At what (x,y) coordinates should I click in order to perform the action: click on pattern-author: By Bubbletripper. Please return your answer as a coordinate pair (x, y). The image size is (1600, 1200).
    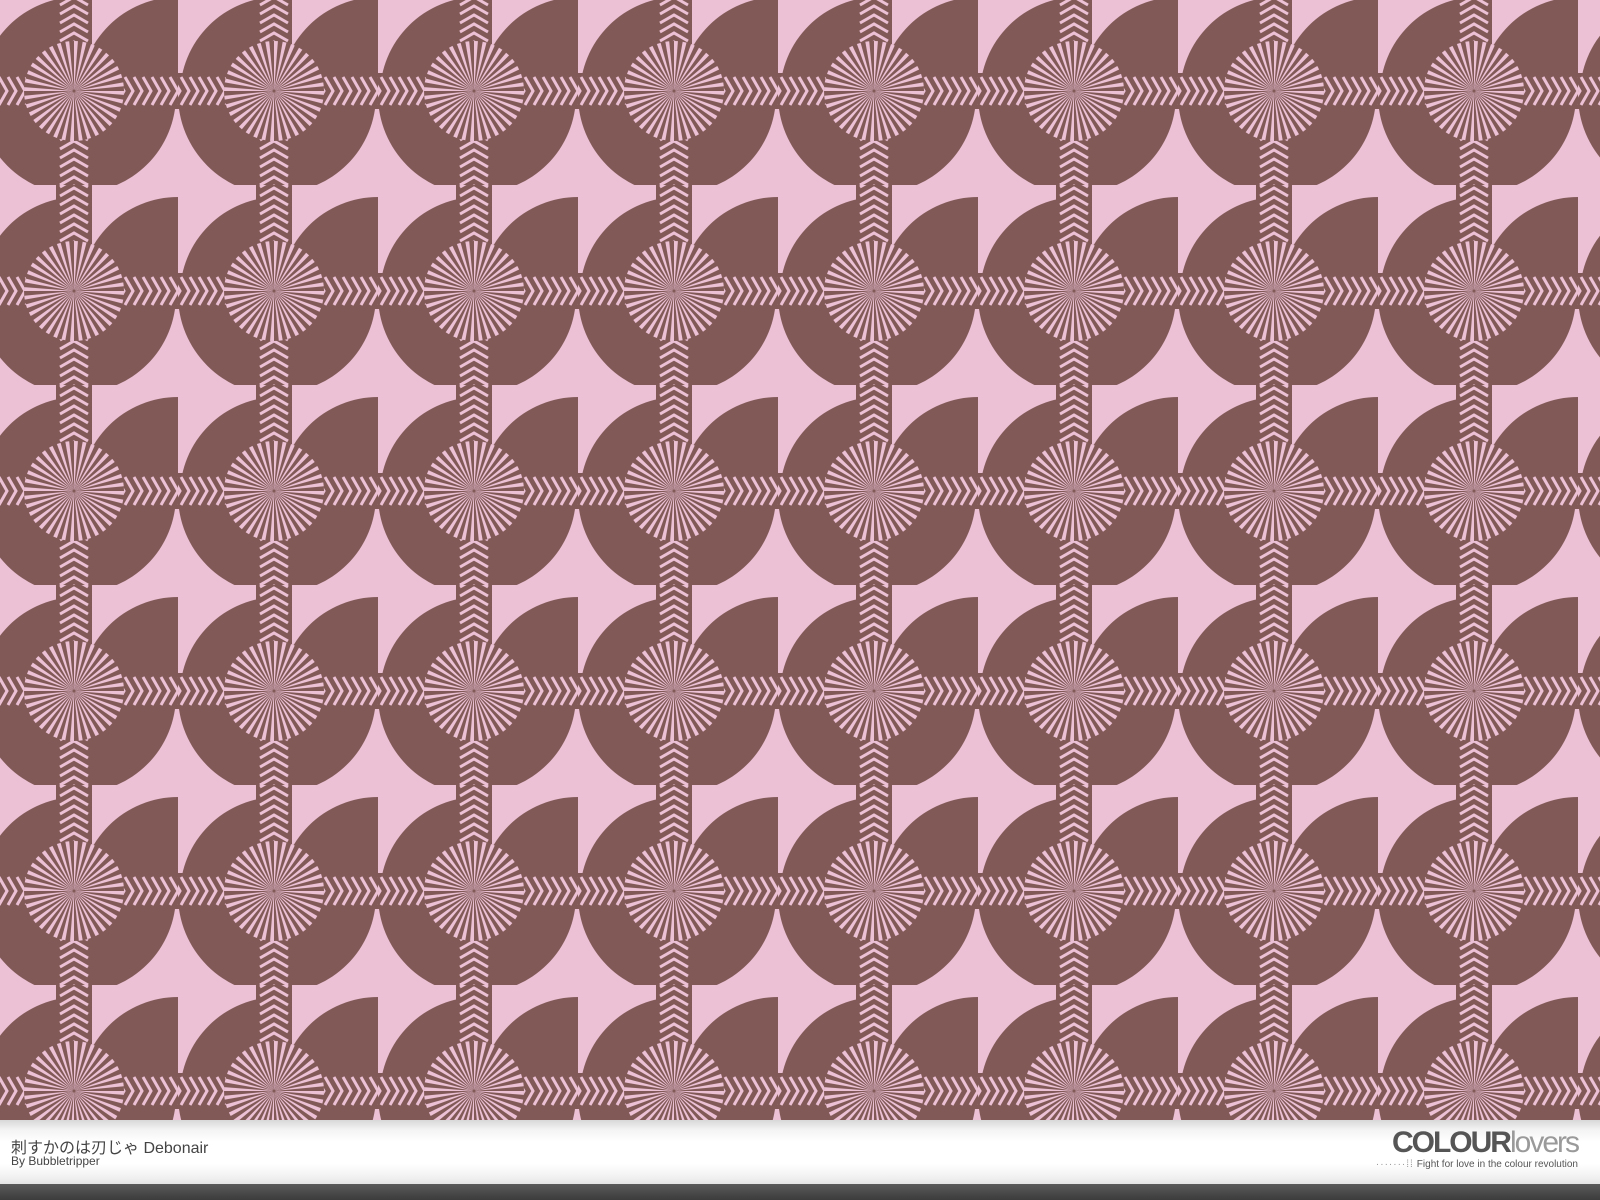
    Looking at the image, I should click on (55, 1161).